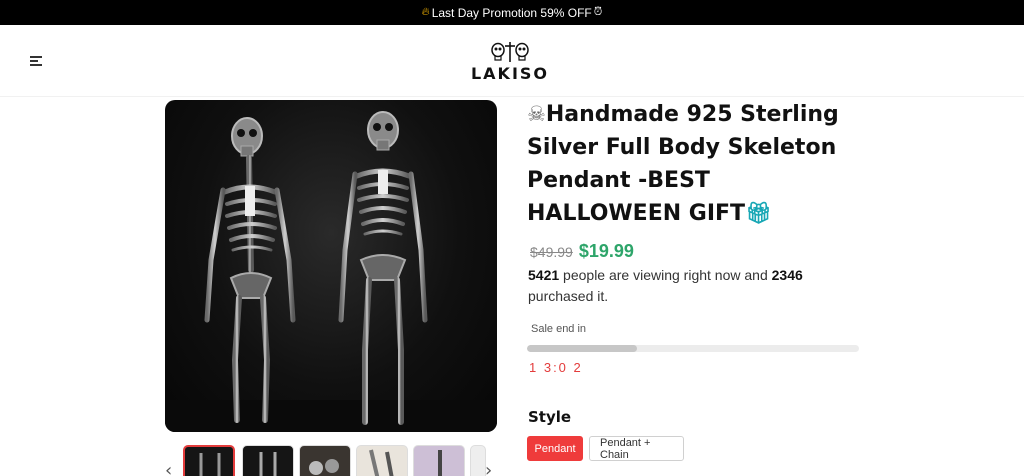  I want to click on promo-text: Last Day Promotion 59% OFF, so click(511, 12).